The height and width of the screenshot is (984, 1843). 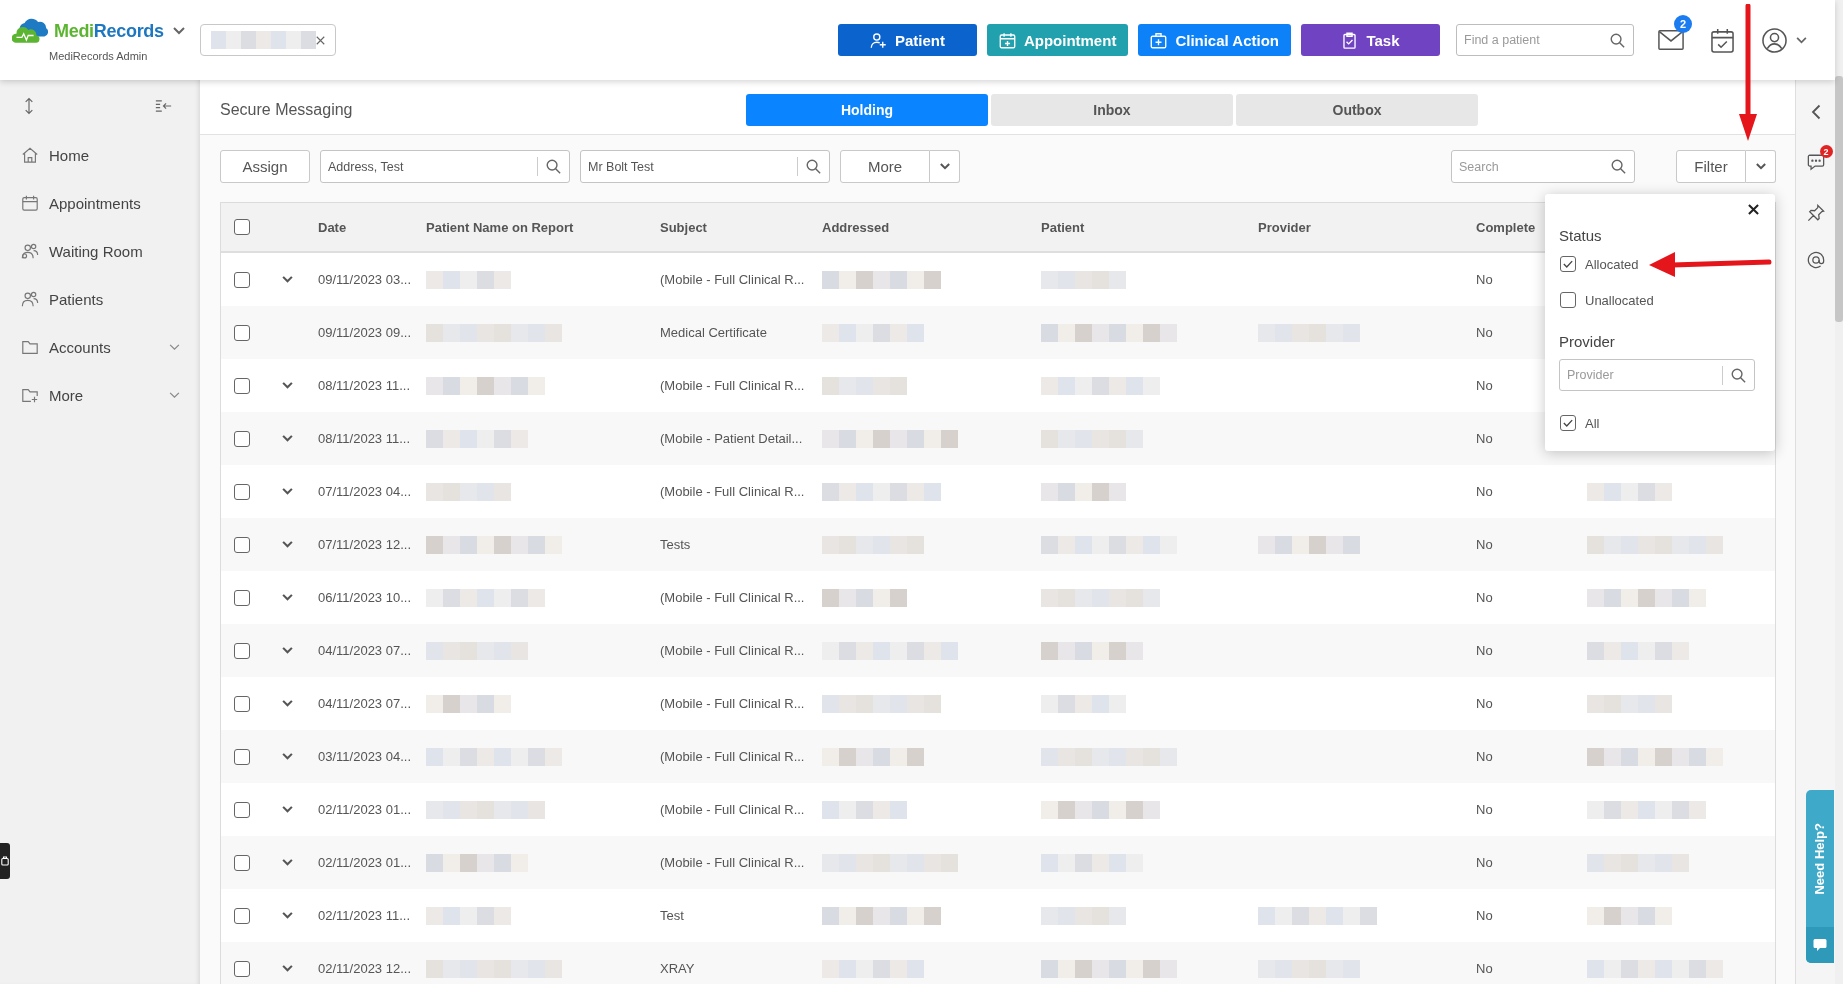 I want to click on page-title: Secure Messaging, so click(x=287, y=110).